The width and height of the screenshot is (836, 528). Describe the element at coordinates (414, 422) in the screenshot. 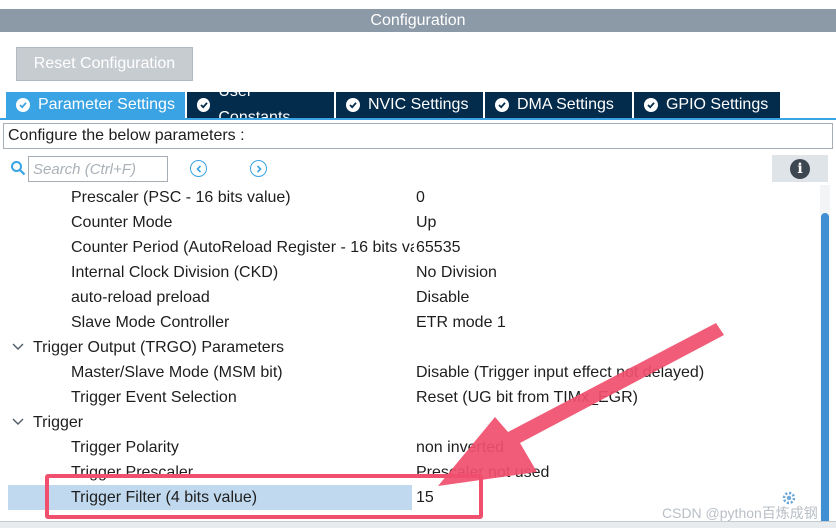

I see `group-trigger: Trigger` at that location.